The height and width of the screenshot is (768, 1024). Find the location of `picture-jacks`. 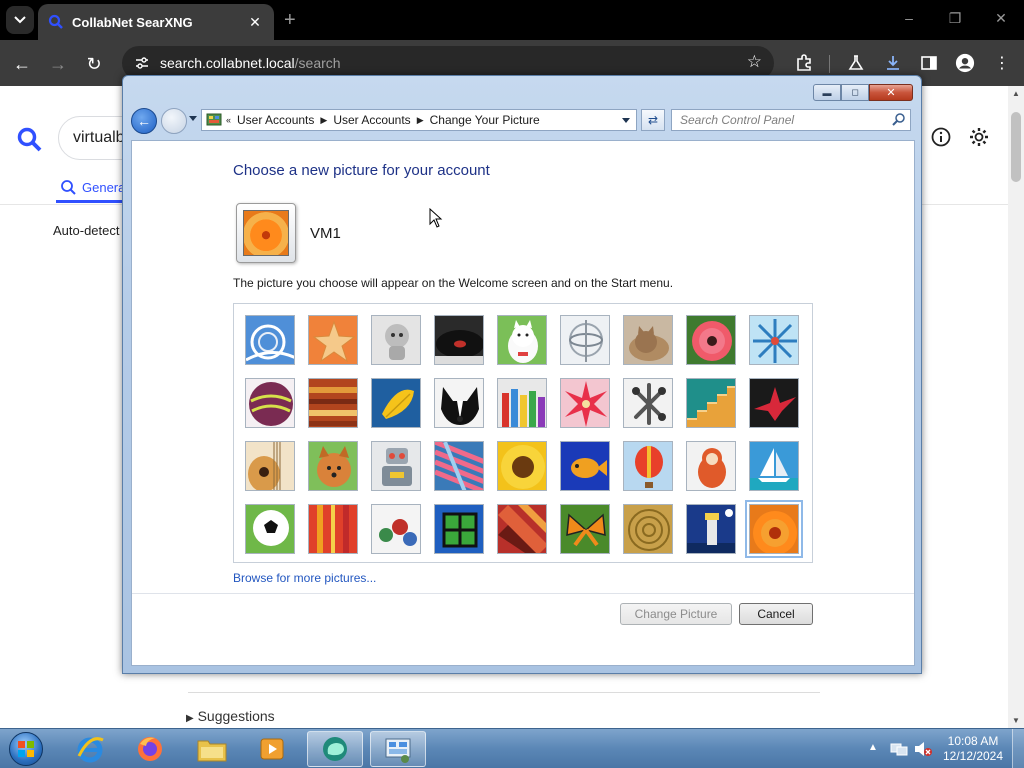

picture-jacks is located at coordinates (648, 403).